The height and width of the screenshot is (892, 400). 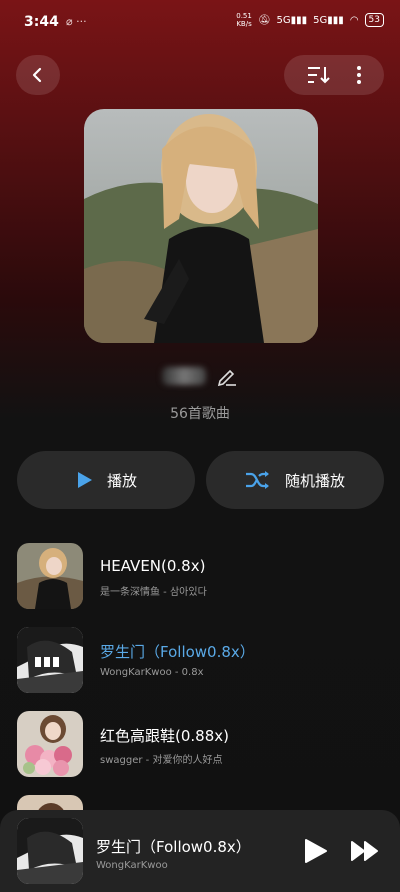 What do you see at coordinates (200, 414) in the screenshot?
I see `song-count: 56首歌曲` at bounding box center [200, 414].